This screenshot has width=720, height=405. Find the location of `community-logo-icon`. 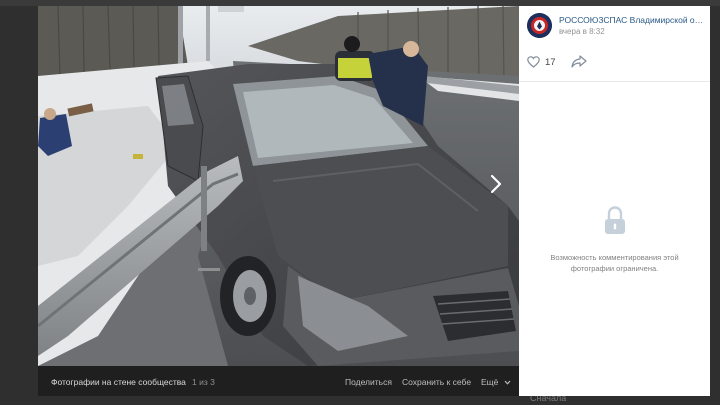

community-logo-icon is located at coordinates (539, 25).